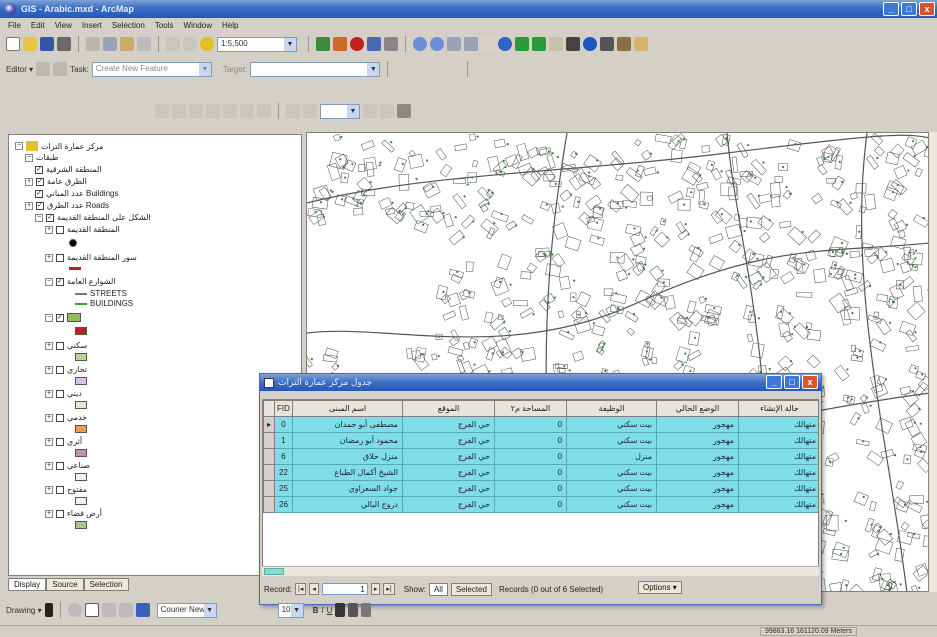 Image resolution: width=937 pixels, height=637 pixels. Describe the element at coordinates (63, 25) in the screenshot. I see `menu-view: View` at that location.